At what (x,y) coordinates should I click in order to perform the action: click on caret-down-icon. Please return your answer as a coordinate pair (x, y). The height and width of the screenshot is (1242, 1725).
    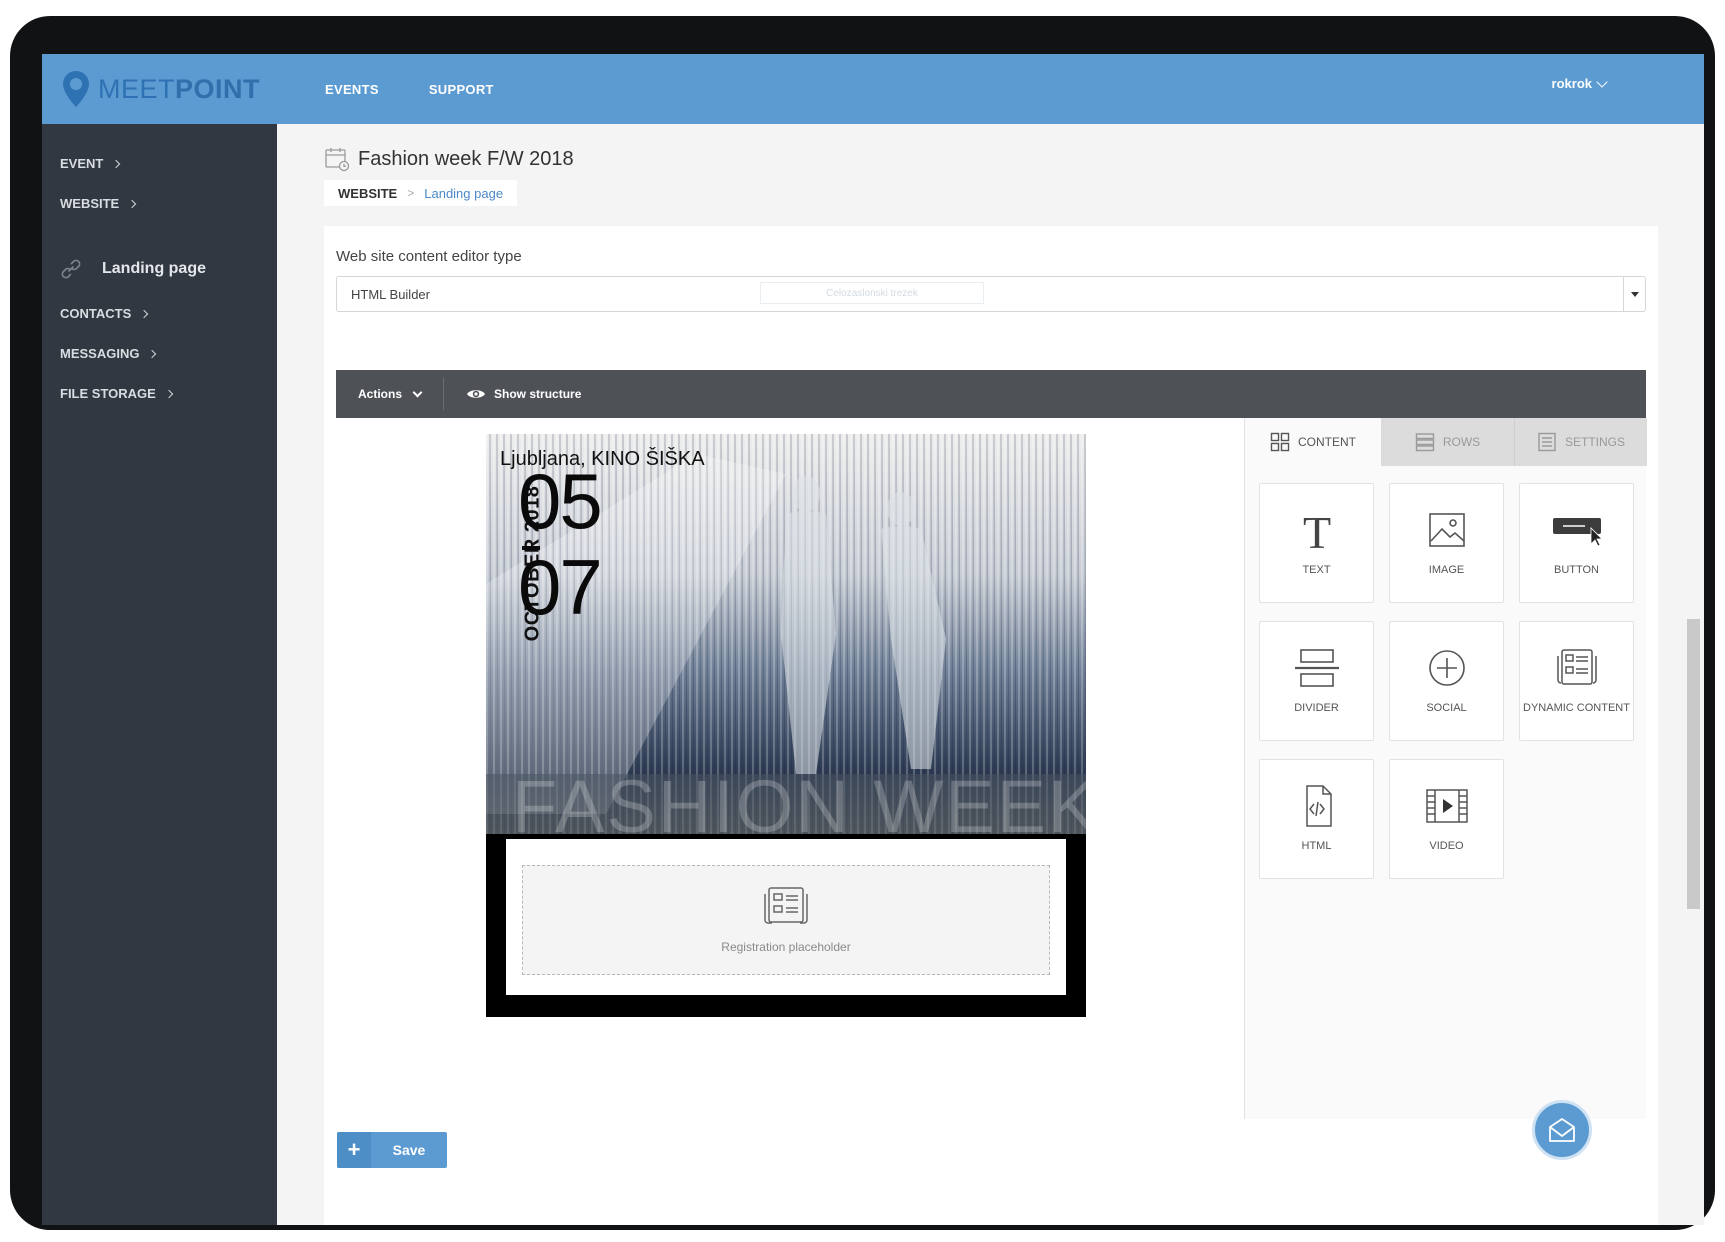
    Looking at the image, I should click on (1634, 294).